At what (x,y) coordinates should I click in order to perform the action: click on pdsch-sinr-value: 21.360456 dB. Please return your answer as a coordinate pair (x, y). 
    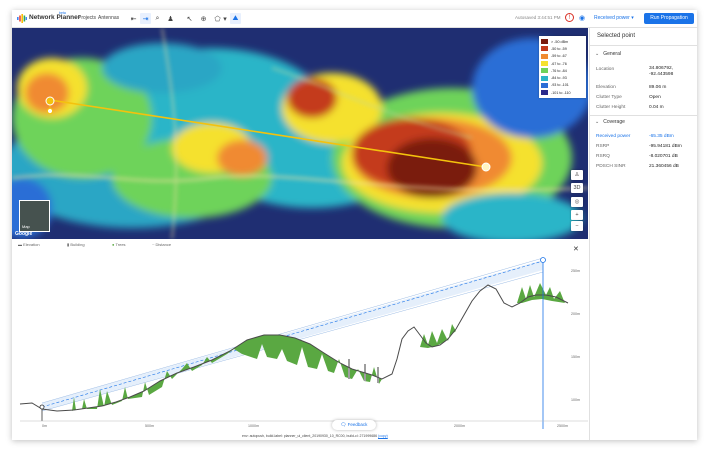
    Looking at the image, I should click on (664, 166).